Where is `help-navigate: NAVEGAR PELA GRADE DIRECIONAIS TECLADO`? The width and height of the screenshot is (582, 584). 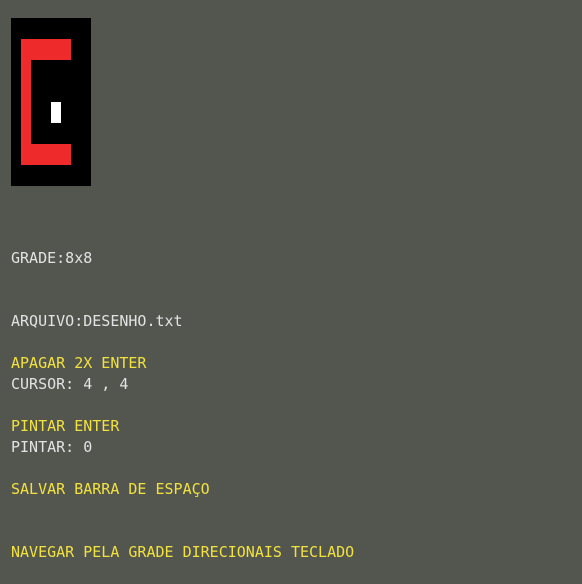 help-navigate: NAVEGAR PELA GRADE DIRECIONAIS TECLADO is located at coordinates (183, 552).